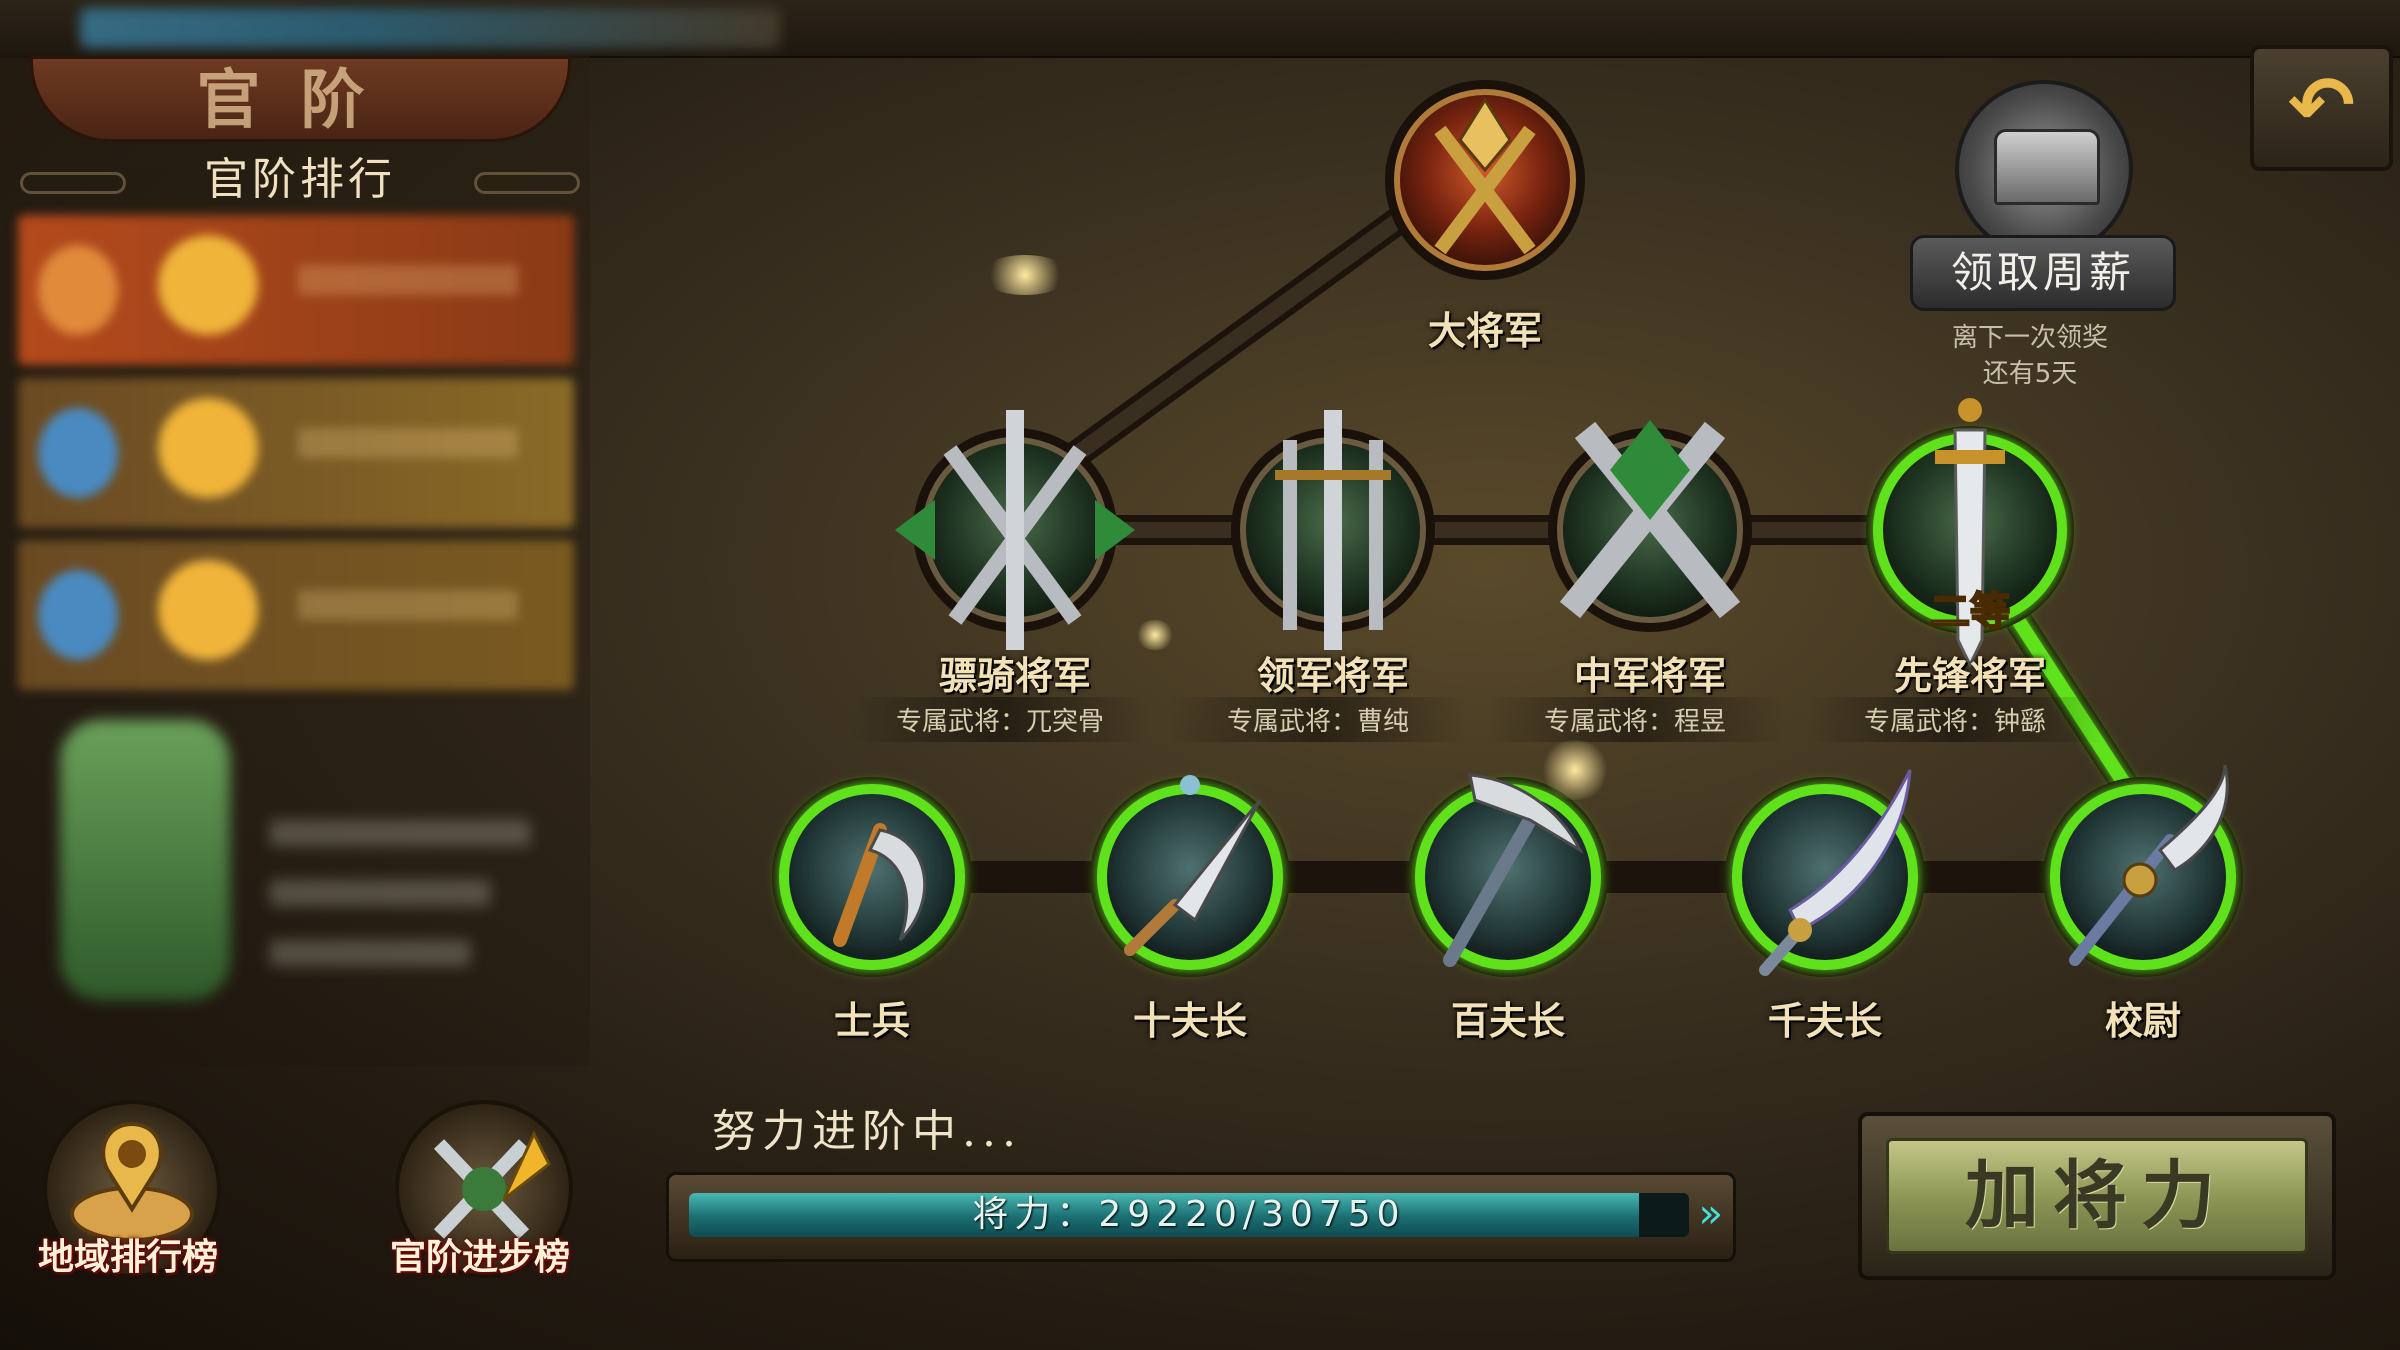 This screenshot has width=2400, height=1350. Describe the element at coordinates (2030, 356) in the screenshot. I see `weekly-salary-note: 离下一次领奖 还有5天` at that location.